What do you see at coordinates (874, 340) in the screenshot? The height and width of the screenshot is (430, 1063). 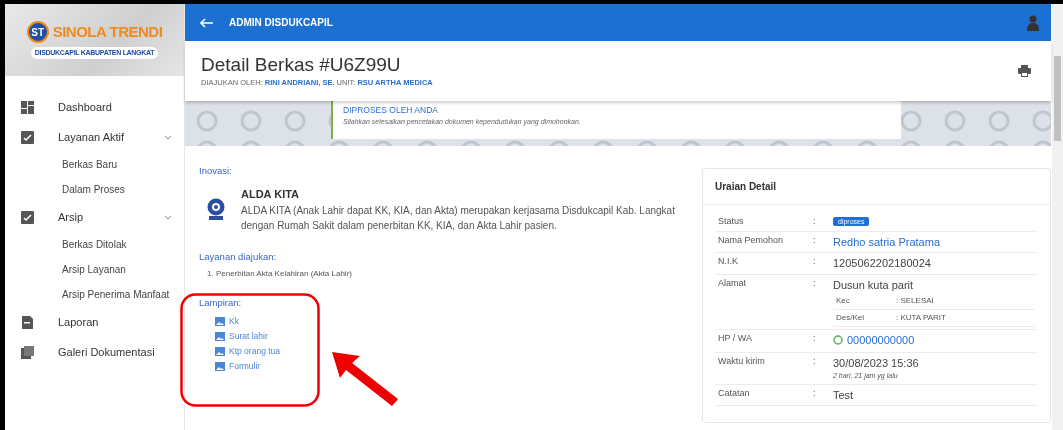 I see `phone-link: 00000000000` at bounding box center [874, 340].